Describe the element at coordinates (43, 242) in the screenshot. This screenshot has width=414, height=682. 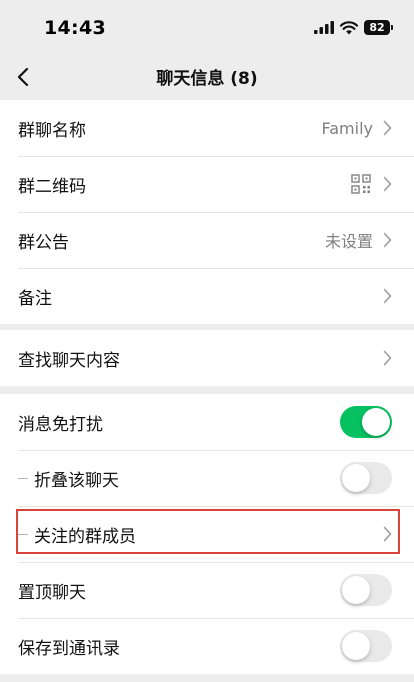
I see `row-label: 群公告` at that location.